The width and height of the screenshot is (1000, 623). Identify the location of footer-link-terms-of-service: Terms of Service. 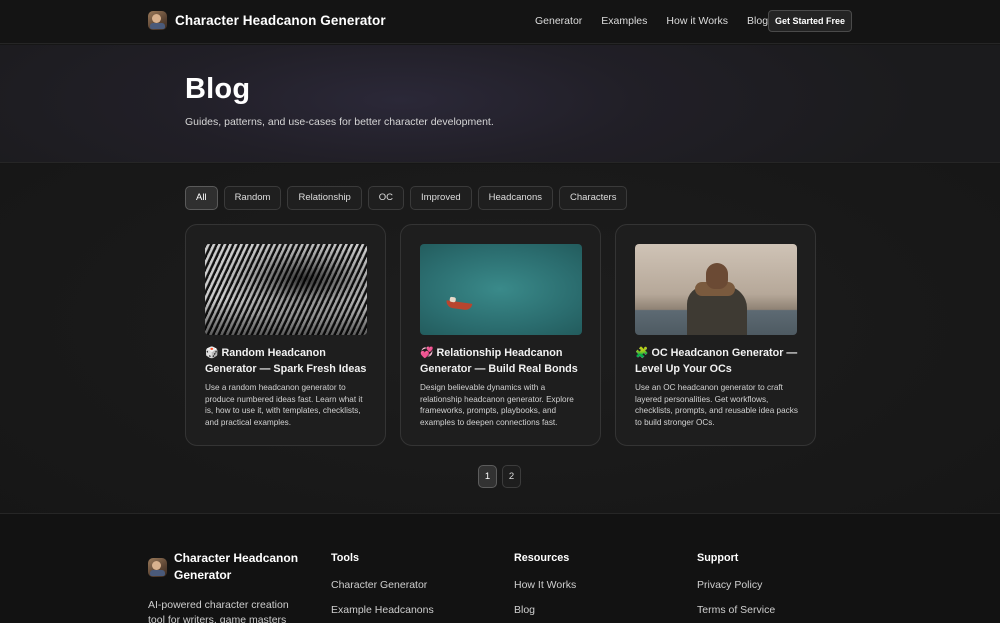
(736, 610).